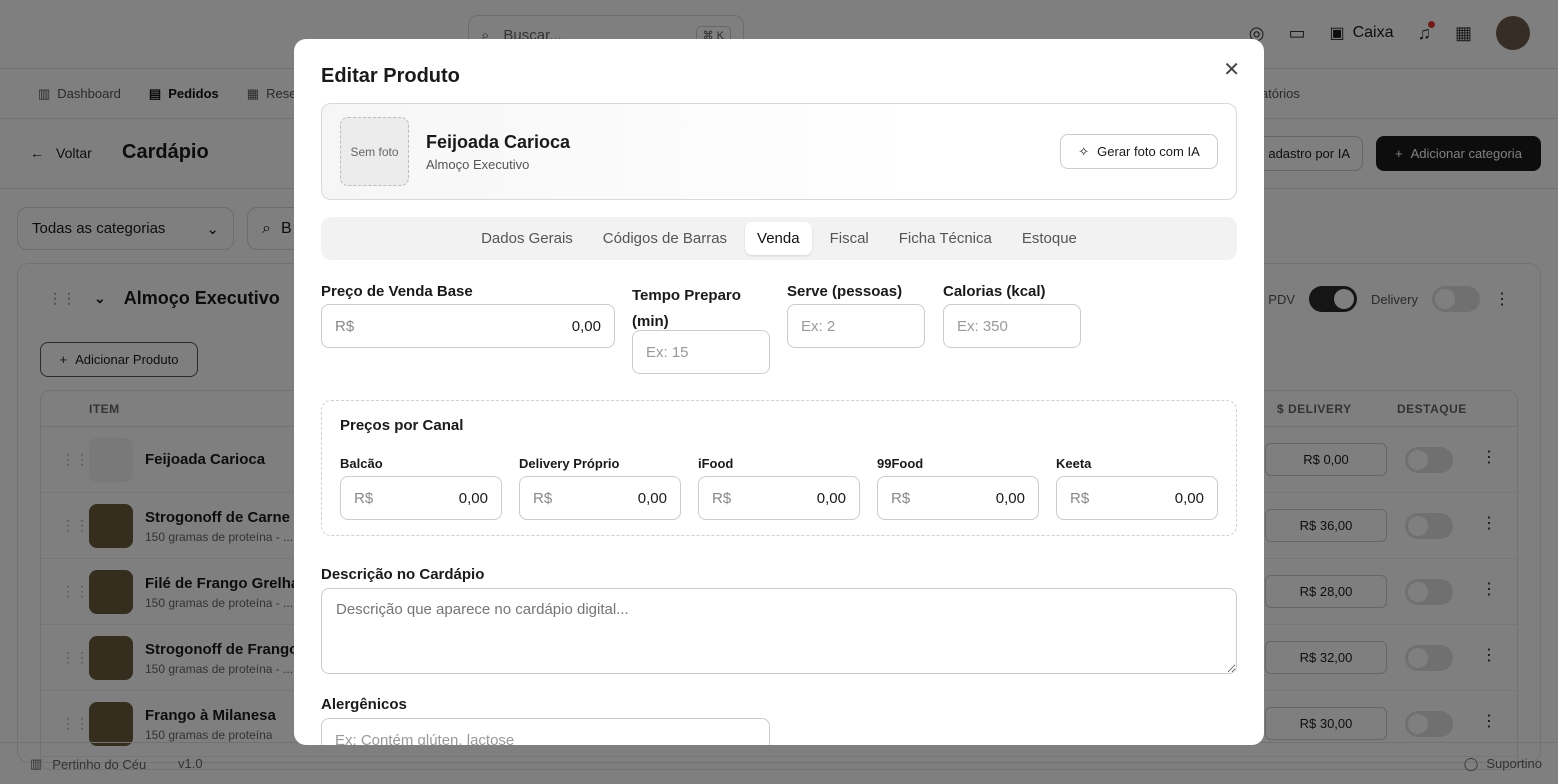  What do you see at coordinates (1148, 151) in the screenshot?
I see `generate-photo-label: Gerar foto com IA` at bounding box center [1148, 151].